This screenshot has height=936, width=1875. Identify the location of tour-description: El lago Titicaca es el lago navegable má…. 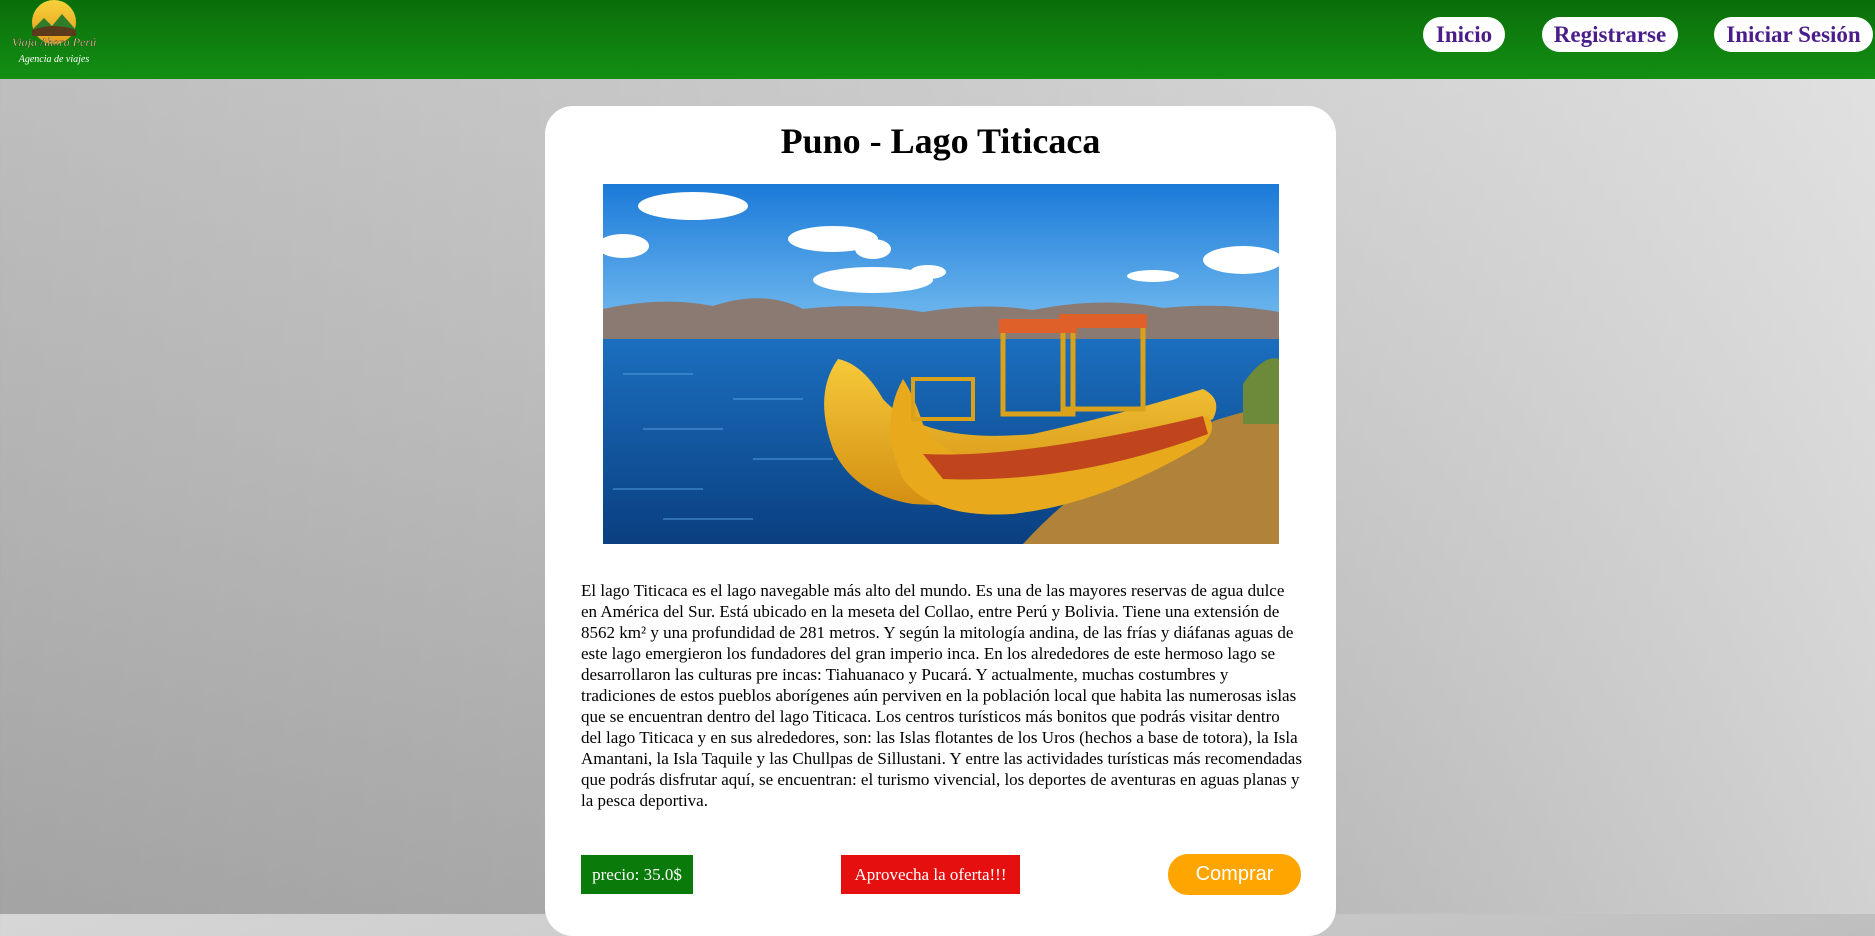
(941, 695).